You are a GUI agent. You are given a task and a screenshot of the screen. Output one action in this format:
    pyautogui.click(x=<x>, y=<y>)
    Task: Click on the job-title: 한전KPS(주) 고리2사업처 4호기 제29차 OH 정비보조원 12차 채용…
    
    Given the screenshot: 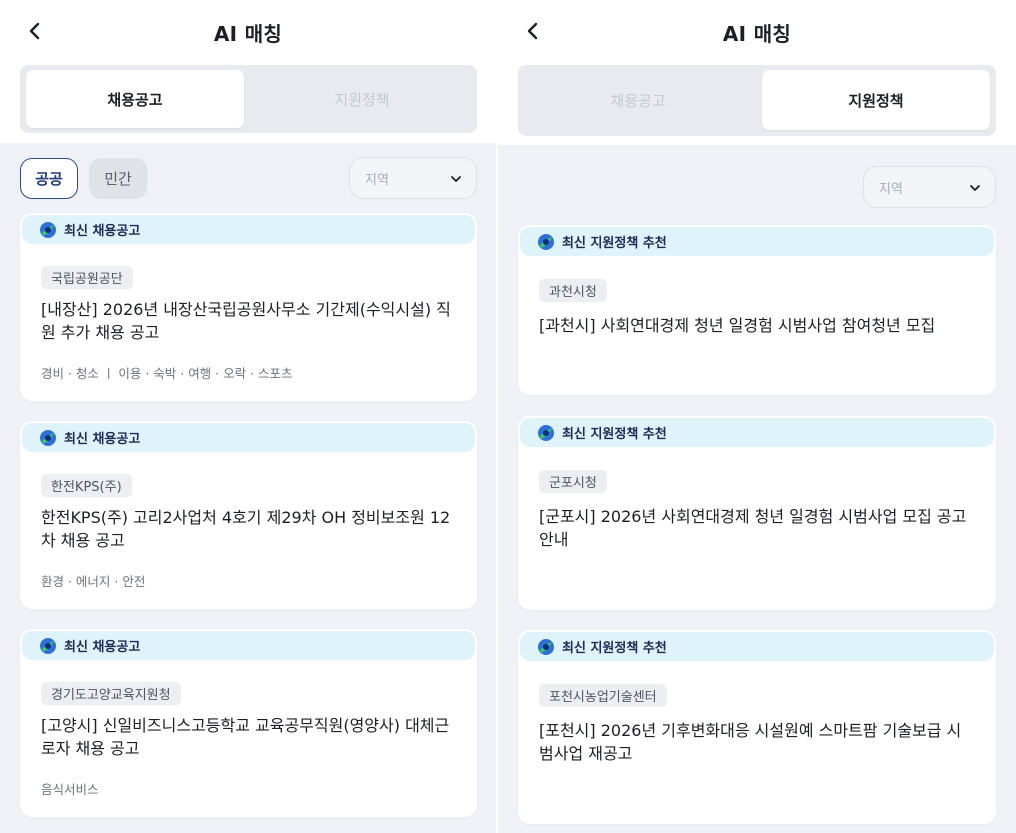 What is the action you would take?
    pyautogui.click(x=246, y=529)
    